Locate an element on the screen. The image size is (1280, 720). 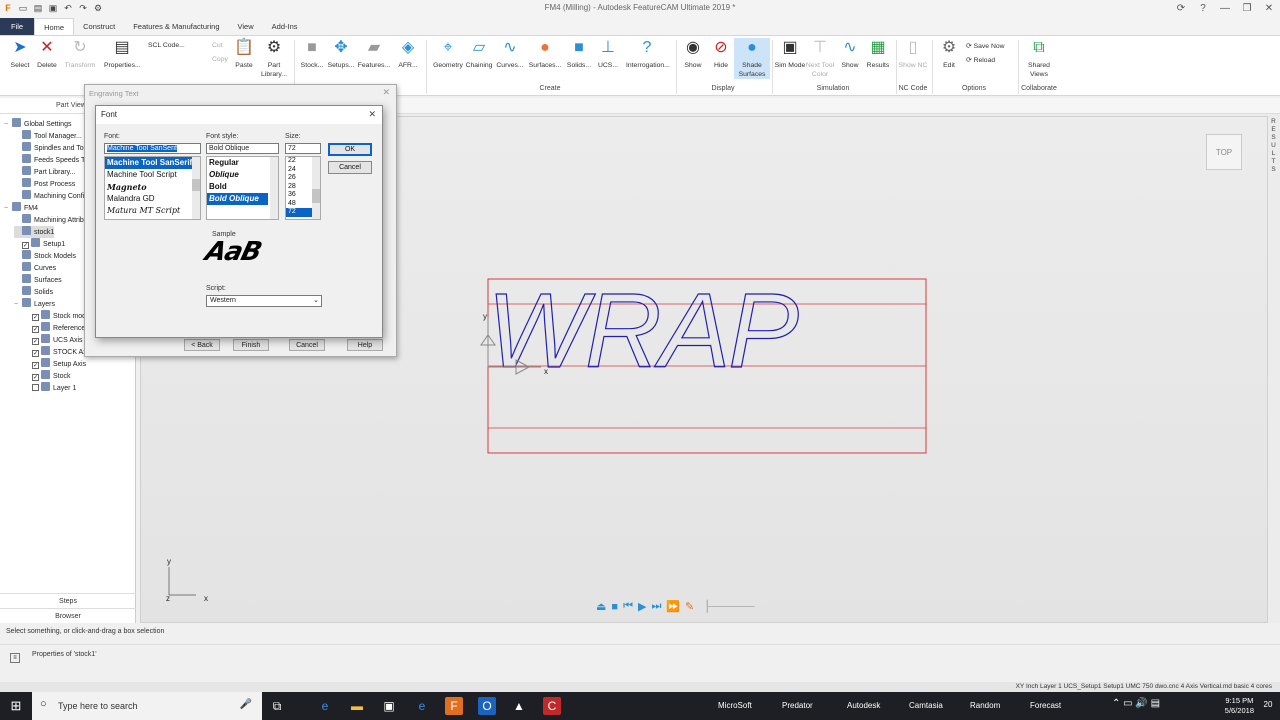
taskbar-folder-forecast: Forecast is located at coordinates (1045, 705).